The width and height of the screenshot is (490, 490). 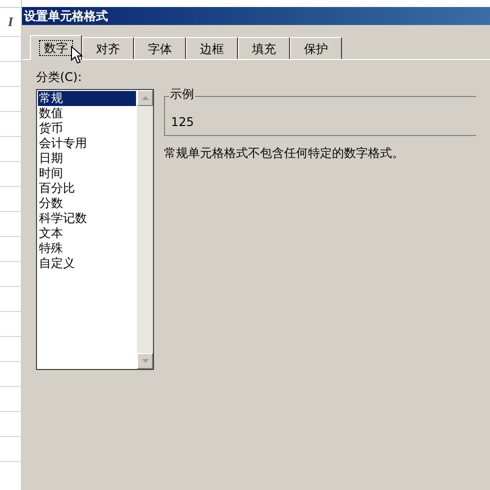 I want to click on list-item: 特殊, so click(x=87, y=248).